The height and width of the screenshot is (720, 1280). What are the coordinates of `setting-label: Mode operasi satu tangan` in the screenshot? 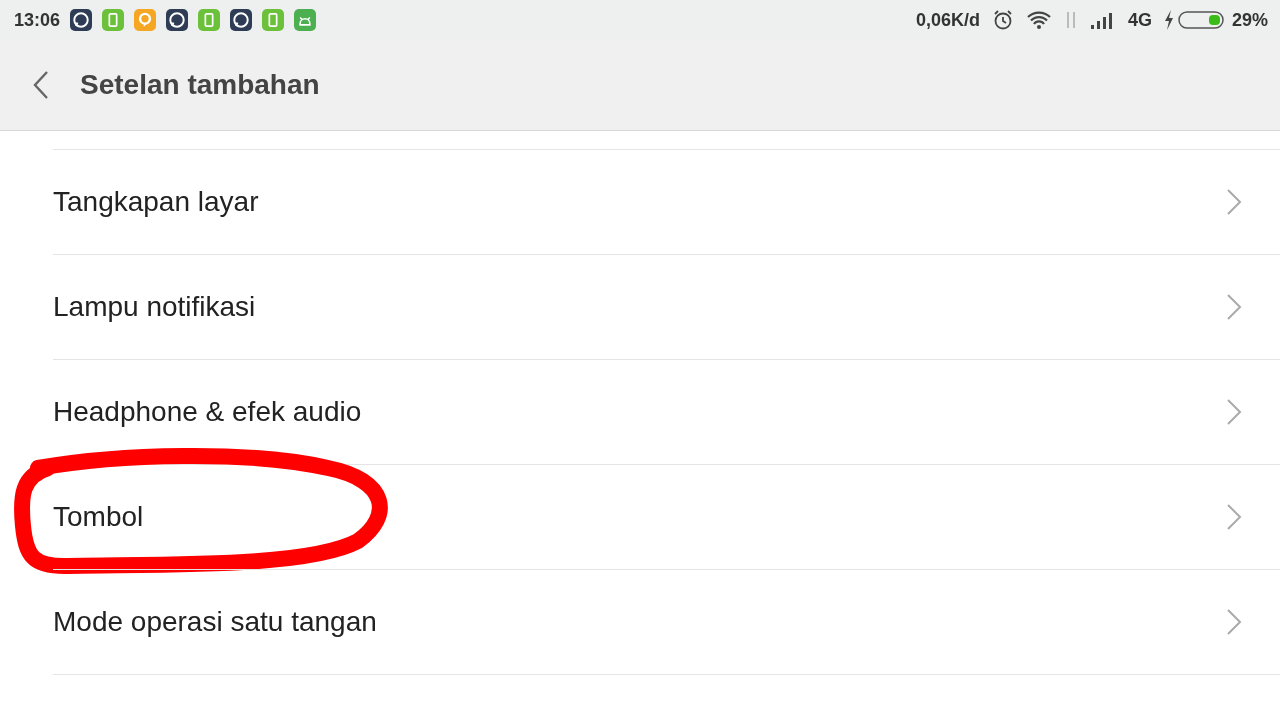 It's located at (215, 622).